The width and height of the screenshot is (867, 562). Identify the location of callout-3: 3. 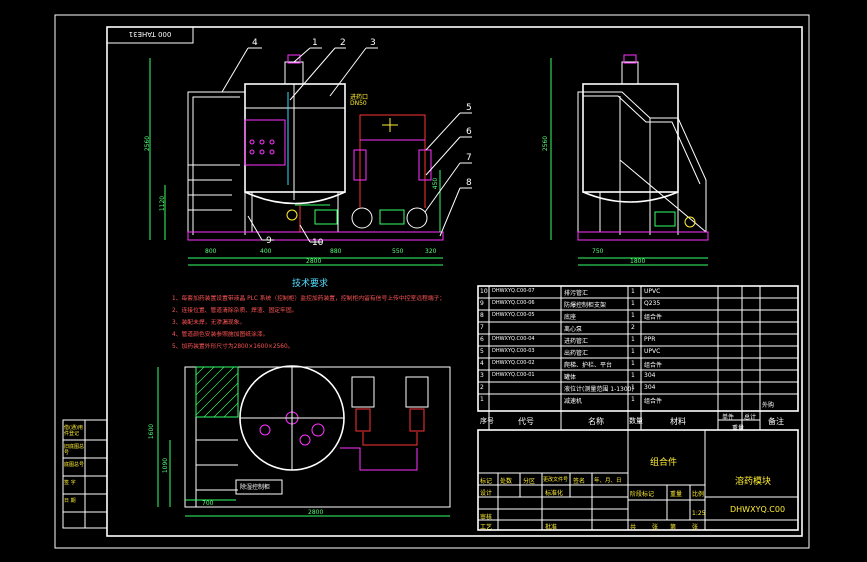
(373, 43).